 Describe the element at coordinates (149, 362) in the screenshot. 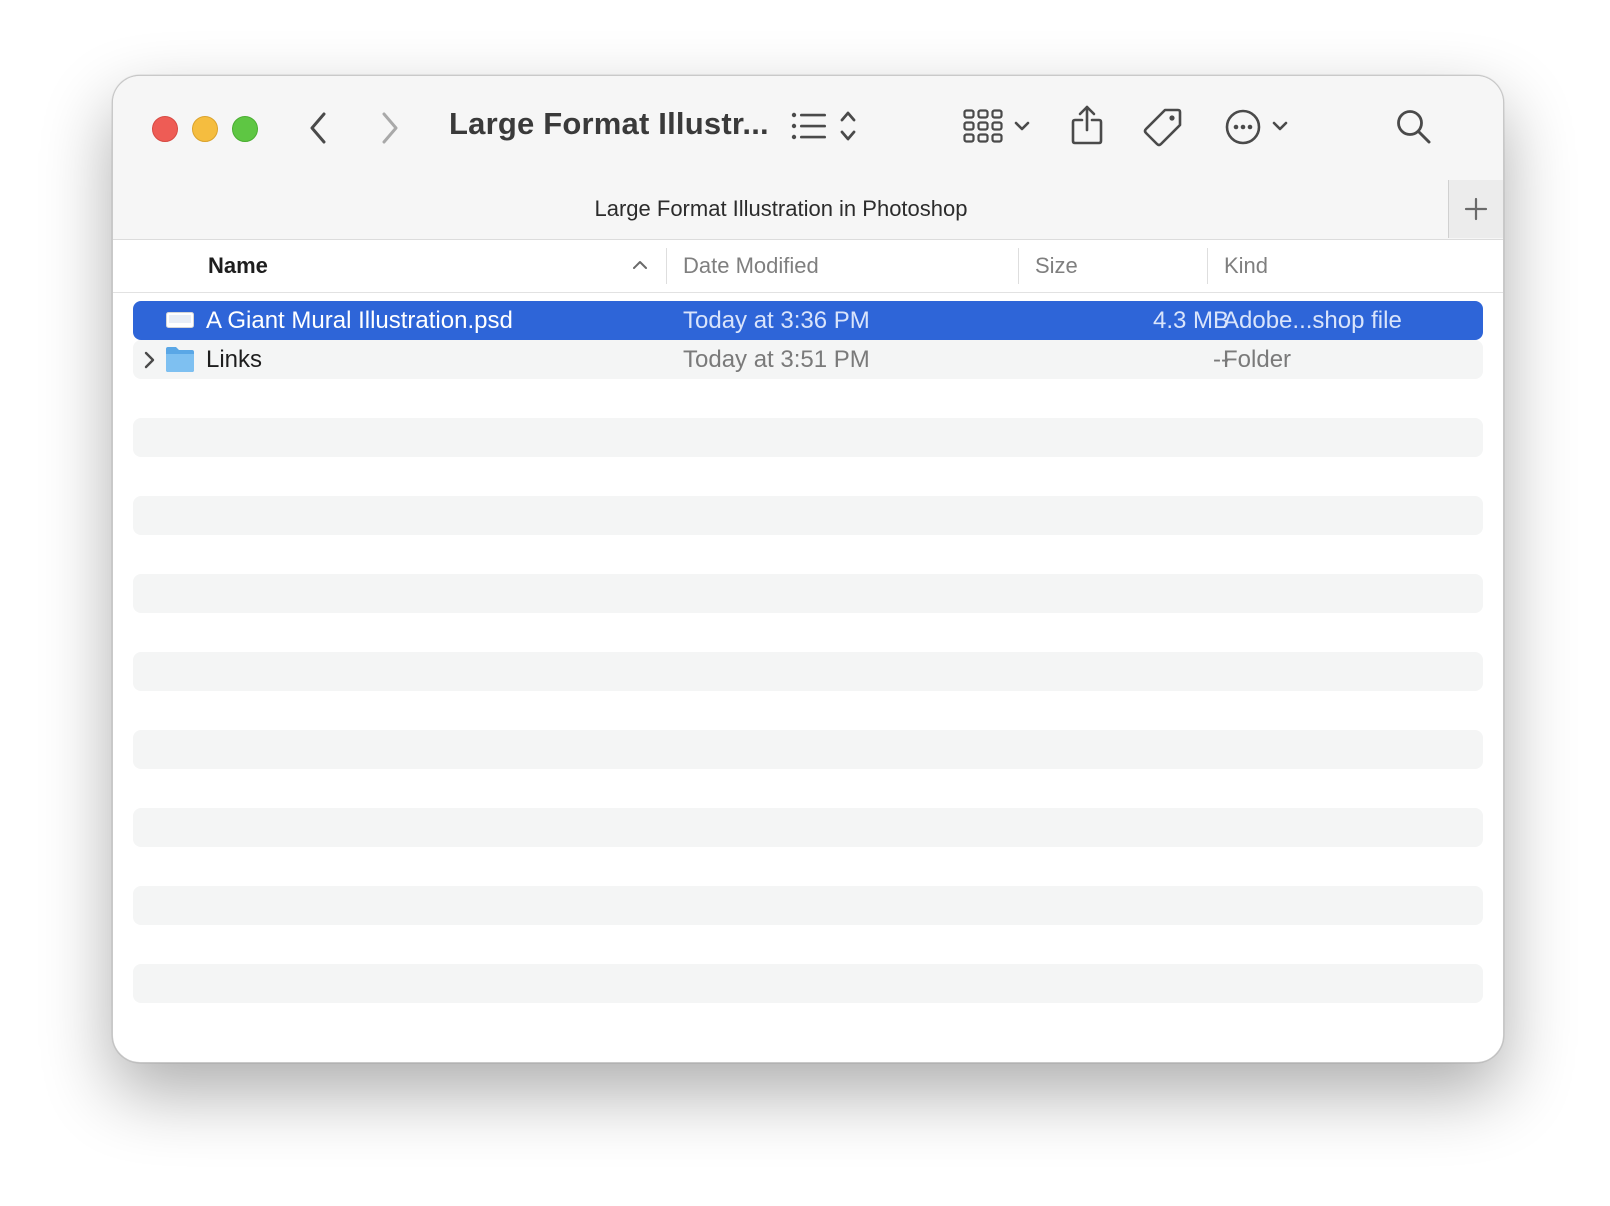

I see `disclosure-triangle-icon` at that location.